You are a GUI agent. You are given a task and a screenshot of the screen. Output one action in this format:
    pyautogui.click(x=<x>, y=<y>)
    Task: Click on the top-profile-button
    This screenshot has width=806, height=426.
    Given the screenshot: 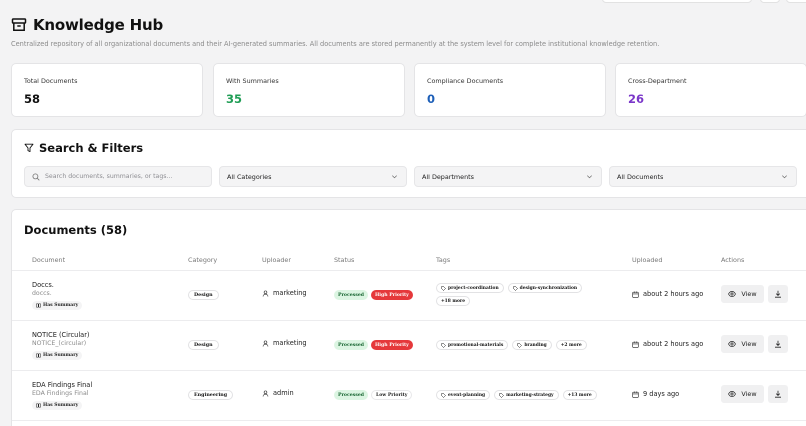 What is the action you would take?
    pyautogui.click(x=796, y=1)
    